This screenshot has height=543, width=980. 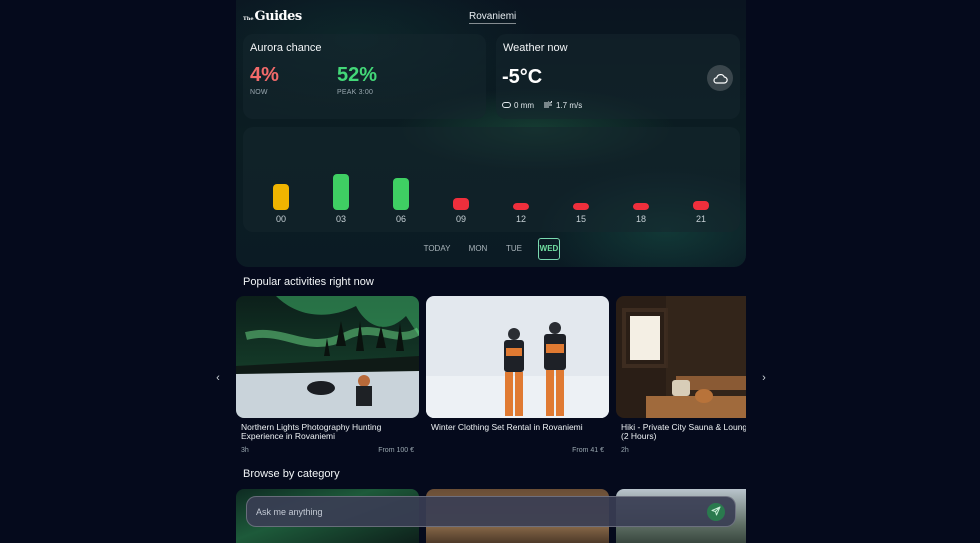 I want to click on precipitation-value: 0 mm, so click(x=524, y=105).